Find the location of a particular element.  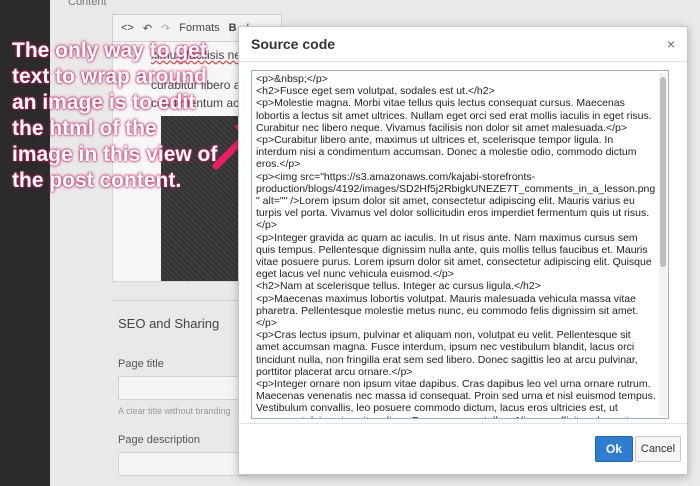

page-title-label: Page title is located at coordinates (141, 364).